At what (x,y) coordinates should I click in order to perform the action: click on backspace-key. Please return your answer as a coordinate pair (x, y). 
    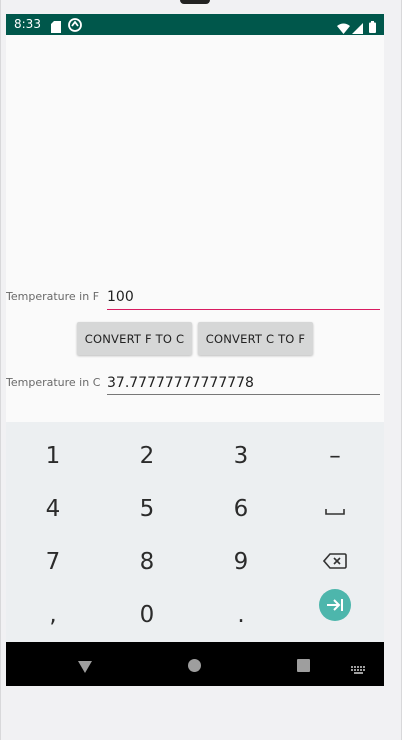
    Looking at the image, I should click on (335, 562).